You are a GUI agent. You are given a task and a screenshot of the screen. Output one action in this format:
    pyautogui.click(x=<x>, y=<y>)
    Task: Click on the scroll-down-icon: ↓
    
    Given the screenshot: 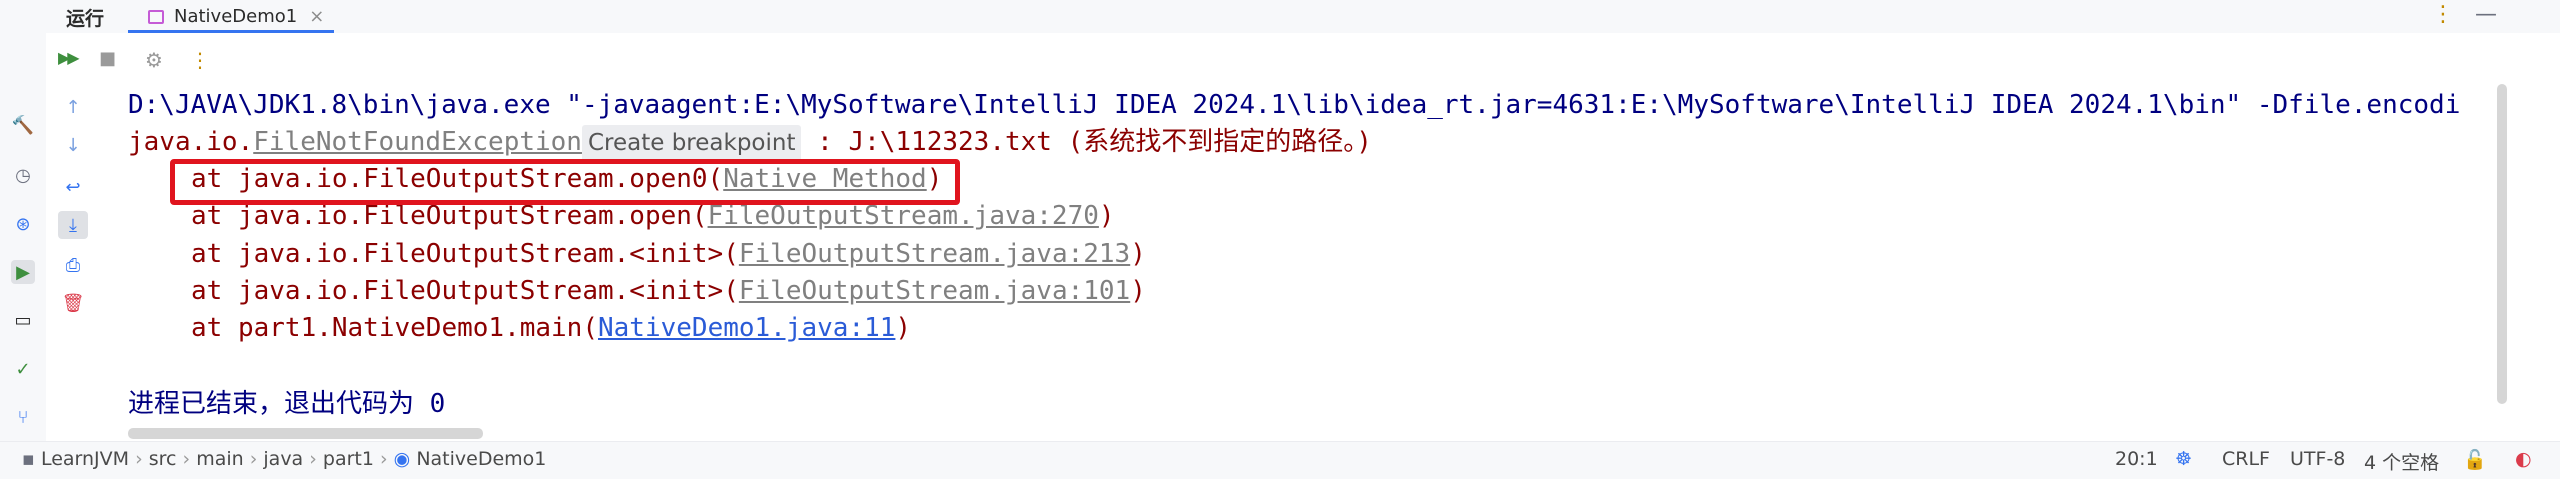 What is the action you would take?
    pyautogui.click(x=73, y=145)
    